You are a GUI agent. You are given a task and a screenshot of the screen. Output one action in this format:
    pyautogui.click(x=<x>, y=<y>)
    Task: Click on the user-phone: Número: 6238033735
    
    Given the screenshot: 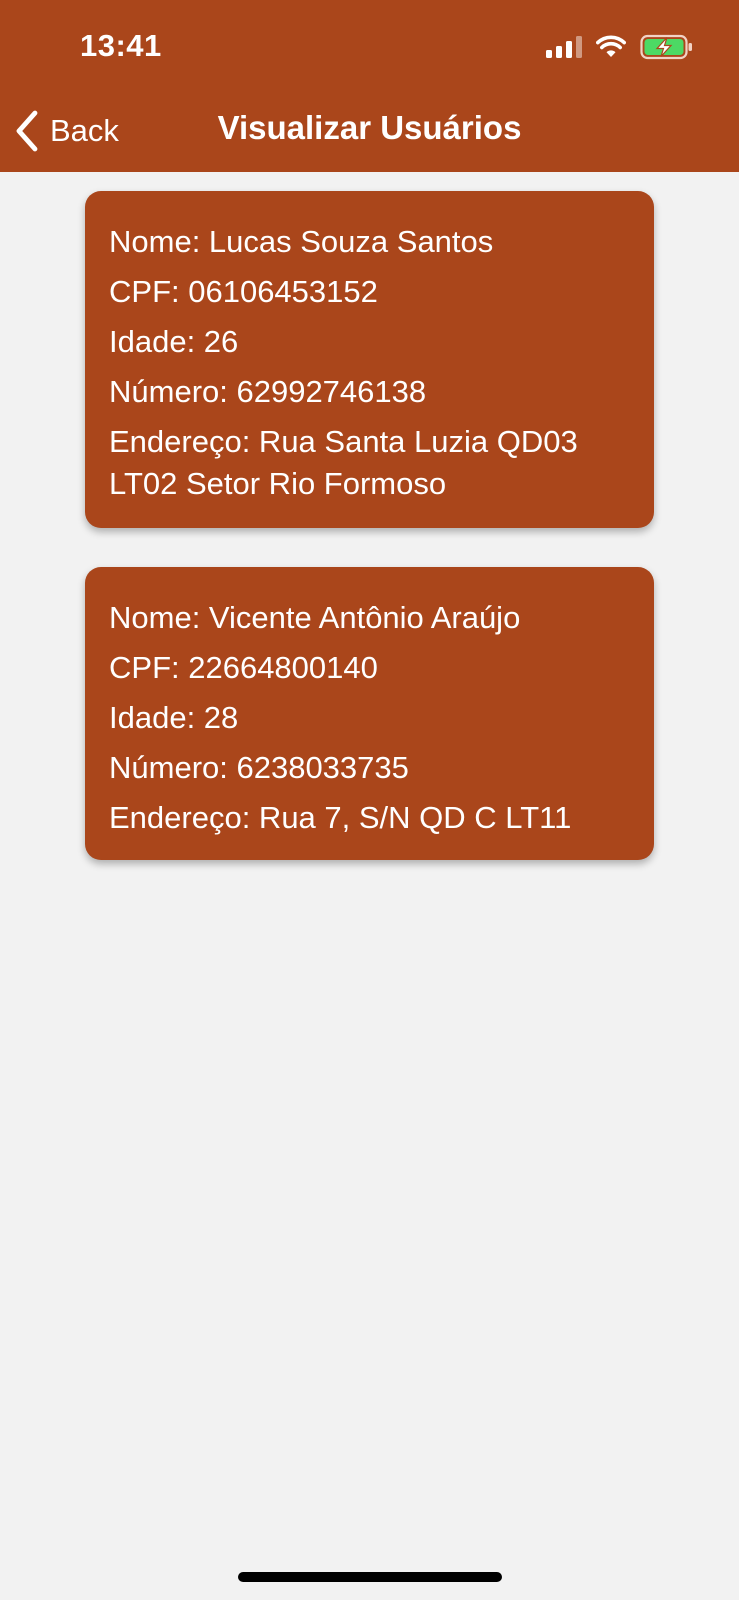 What is the action you would take?
    pyautogui.click(x=259, y=767)
    